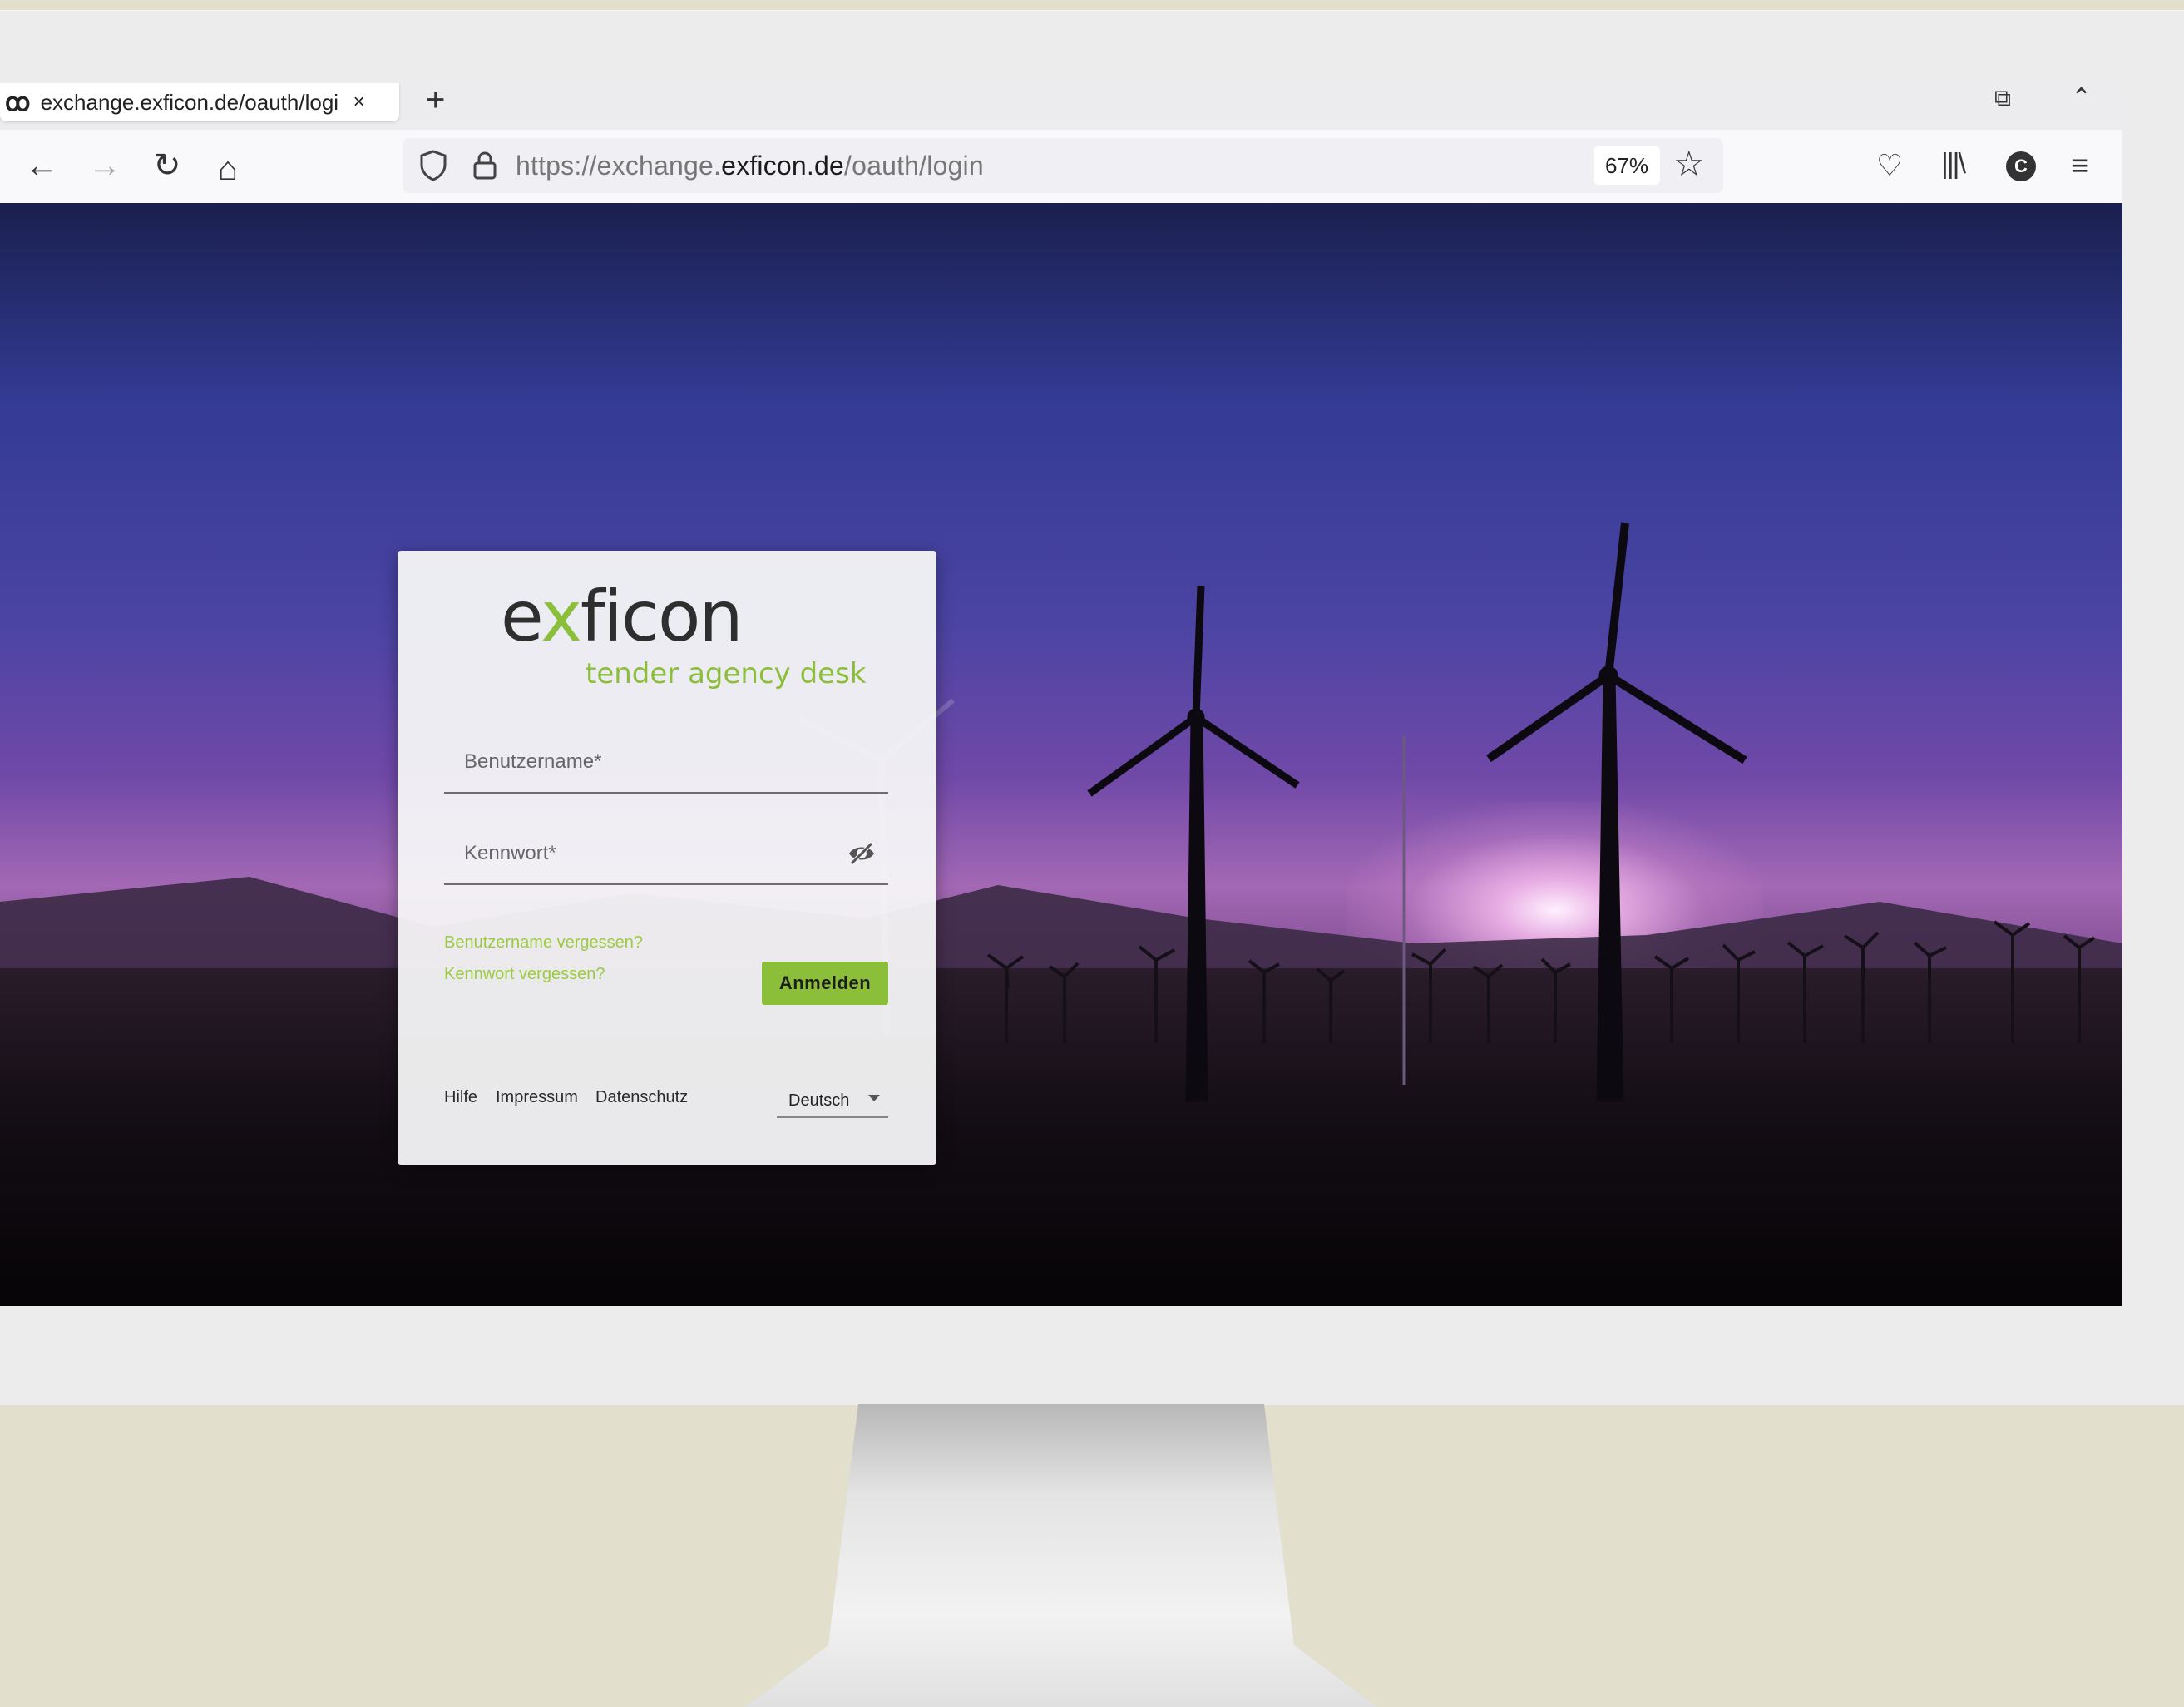 This screenshot has width=2184, height=1707. Describe the element at coordinates (874, 1098) in the screenshot. I see `dropdown-caret-icon` at that location.